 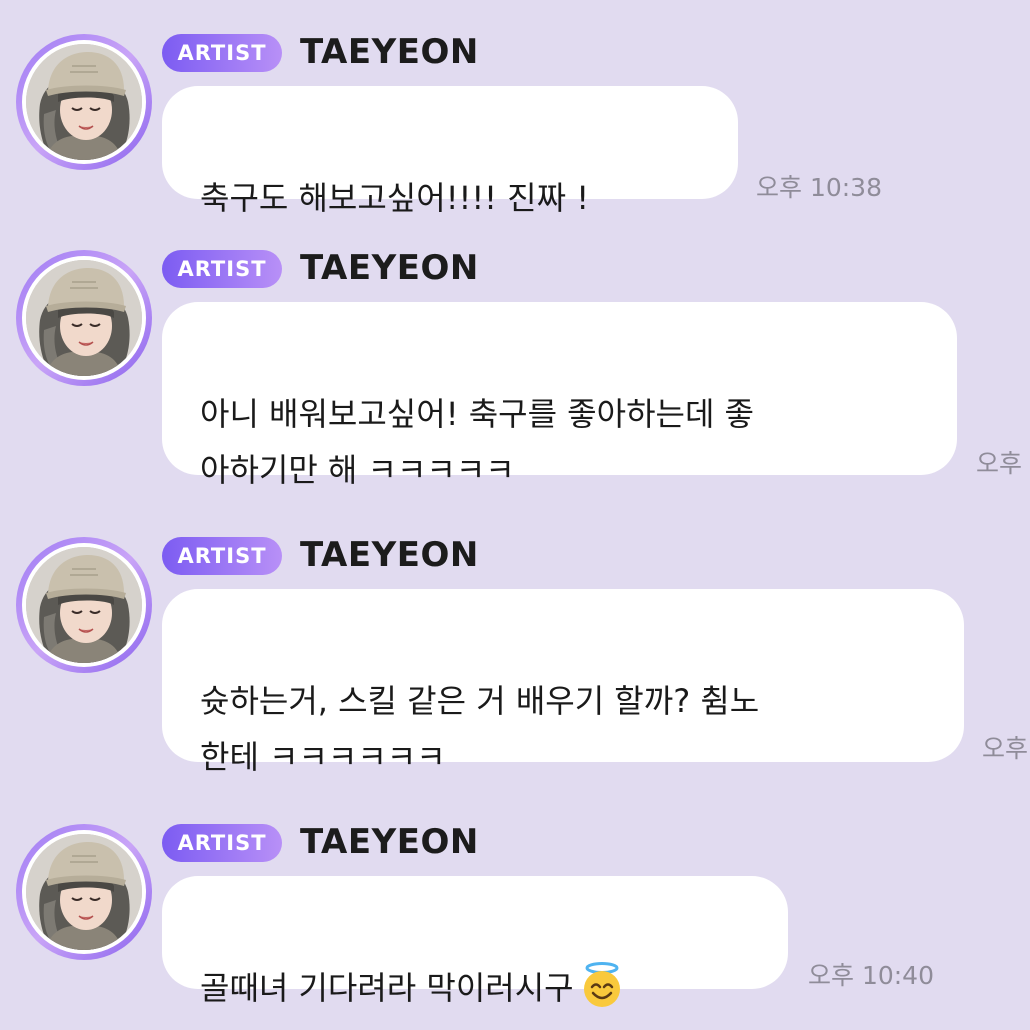 I want to click on message-text: 골때녀 기다려라 막이러시구, so click(x=387, y=988).